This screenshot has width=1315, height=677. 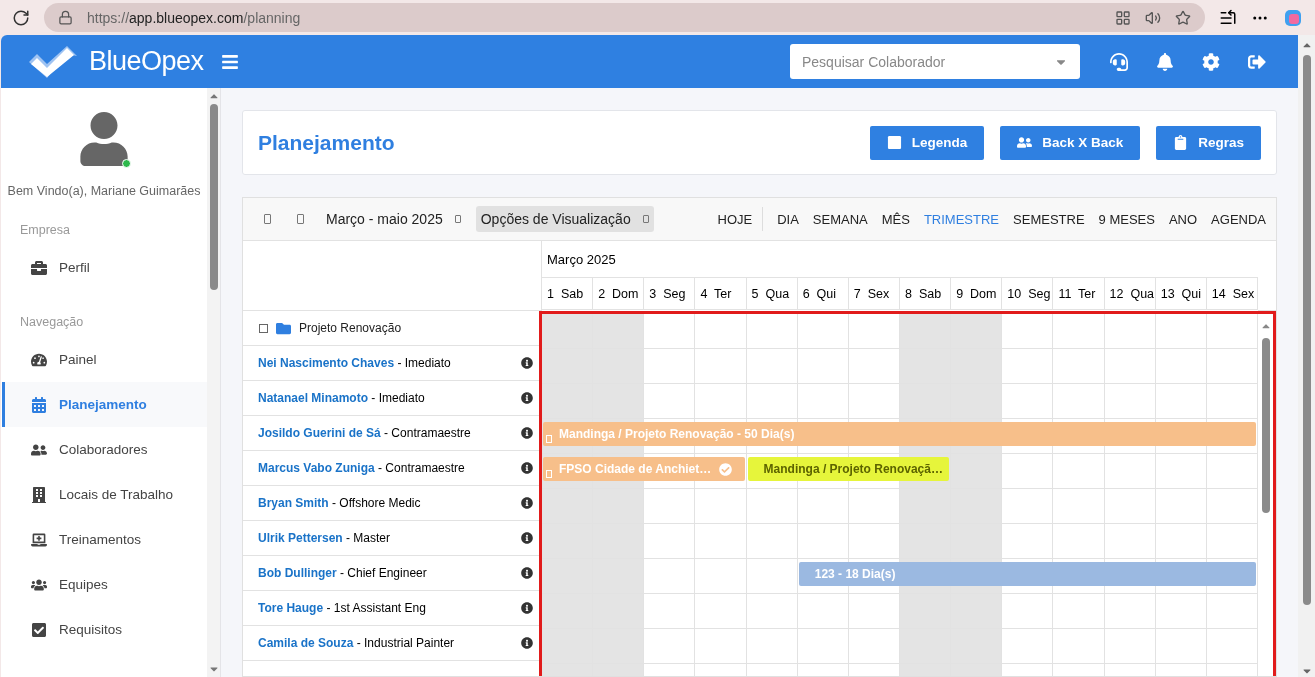 What do you see at coordinates (324, 538) in the screenshot?
I see `person-label: Ulrik Pettersen - Master` at bounding box center [324, 538].